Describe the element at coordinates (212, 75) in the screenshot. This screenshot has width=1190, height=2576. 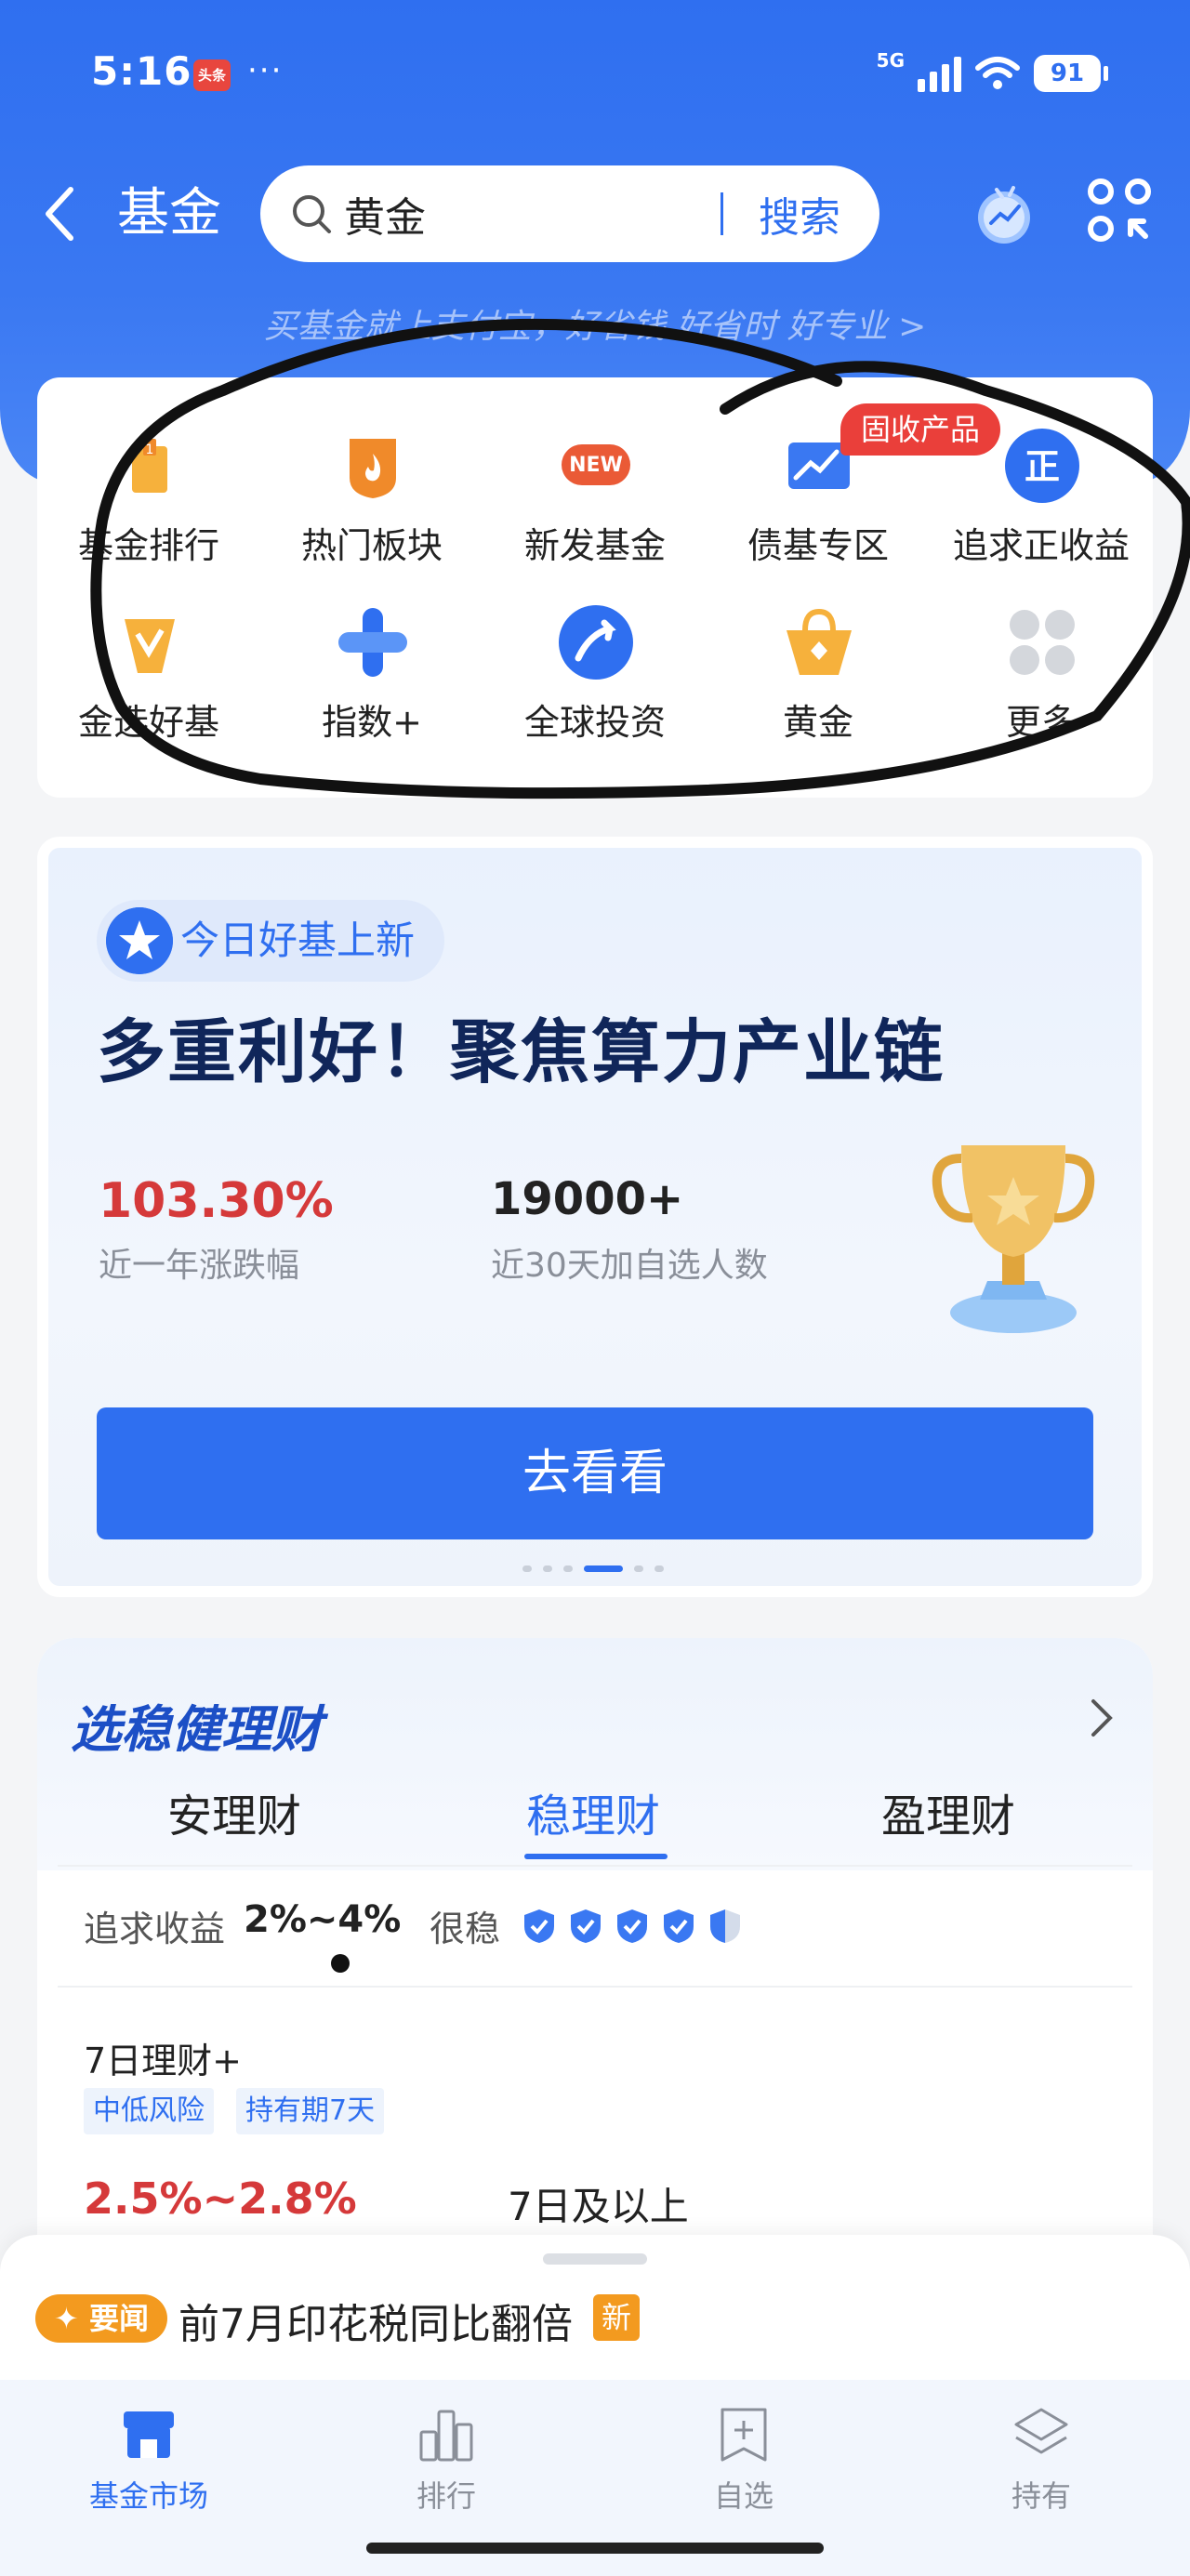
I see `news-app-notification-icon: 头条` at that location.